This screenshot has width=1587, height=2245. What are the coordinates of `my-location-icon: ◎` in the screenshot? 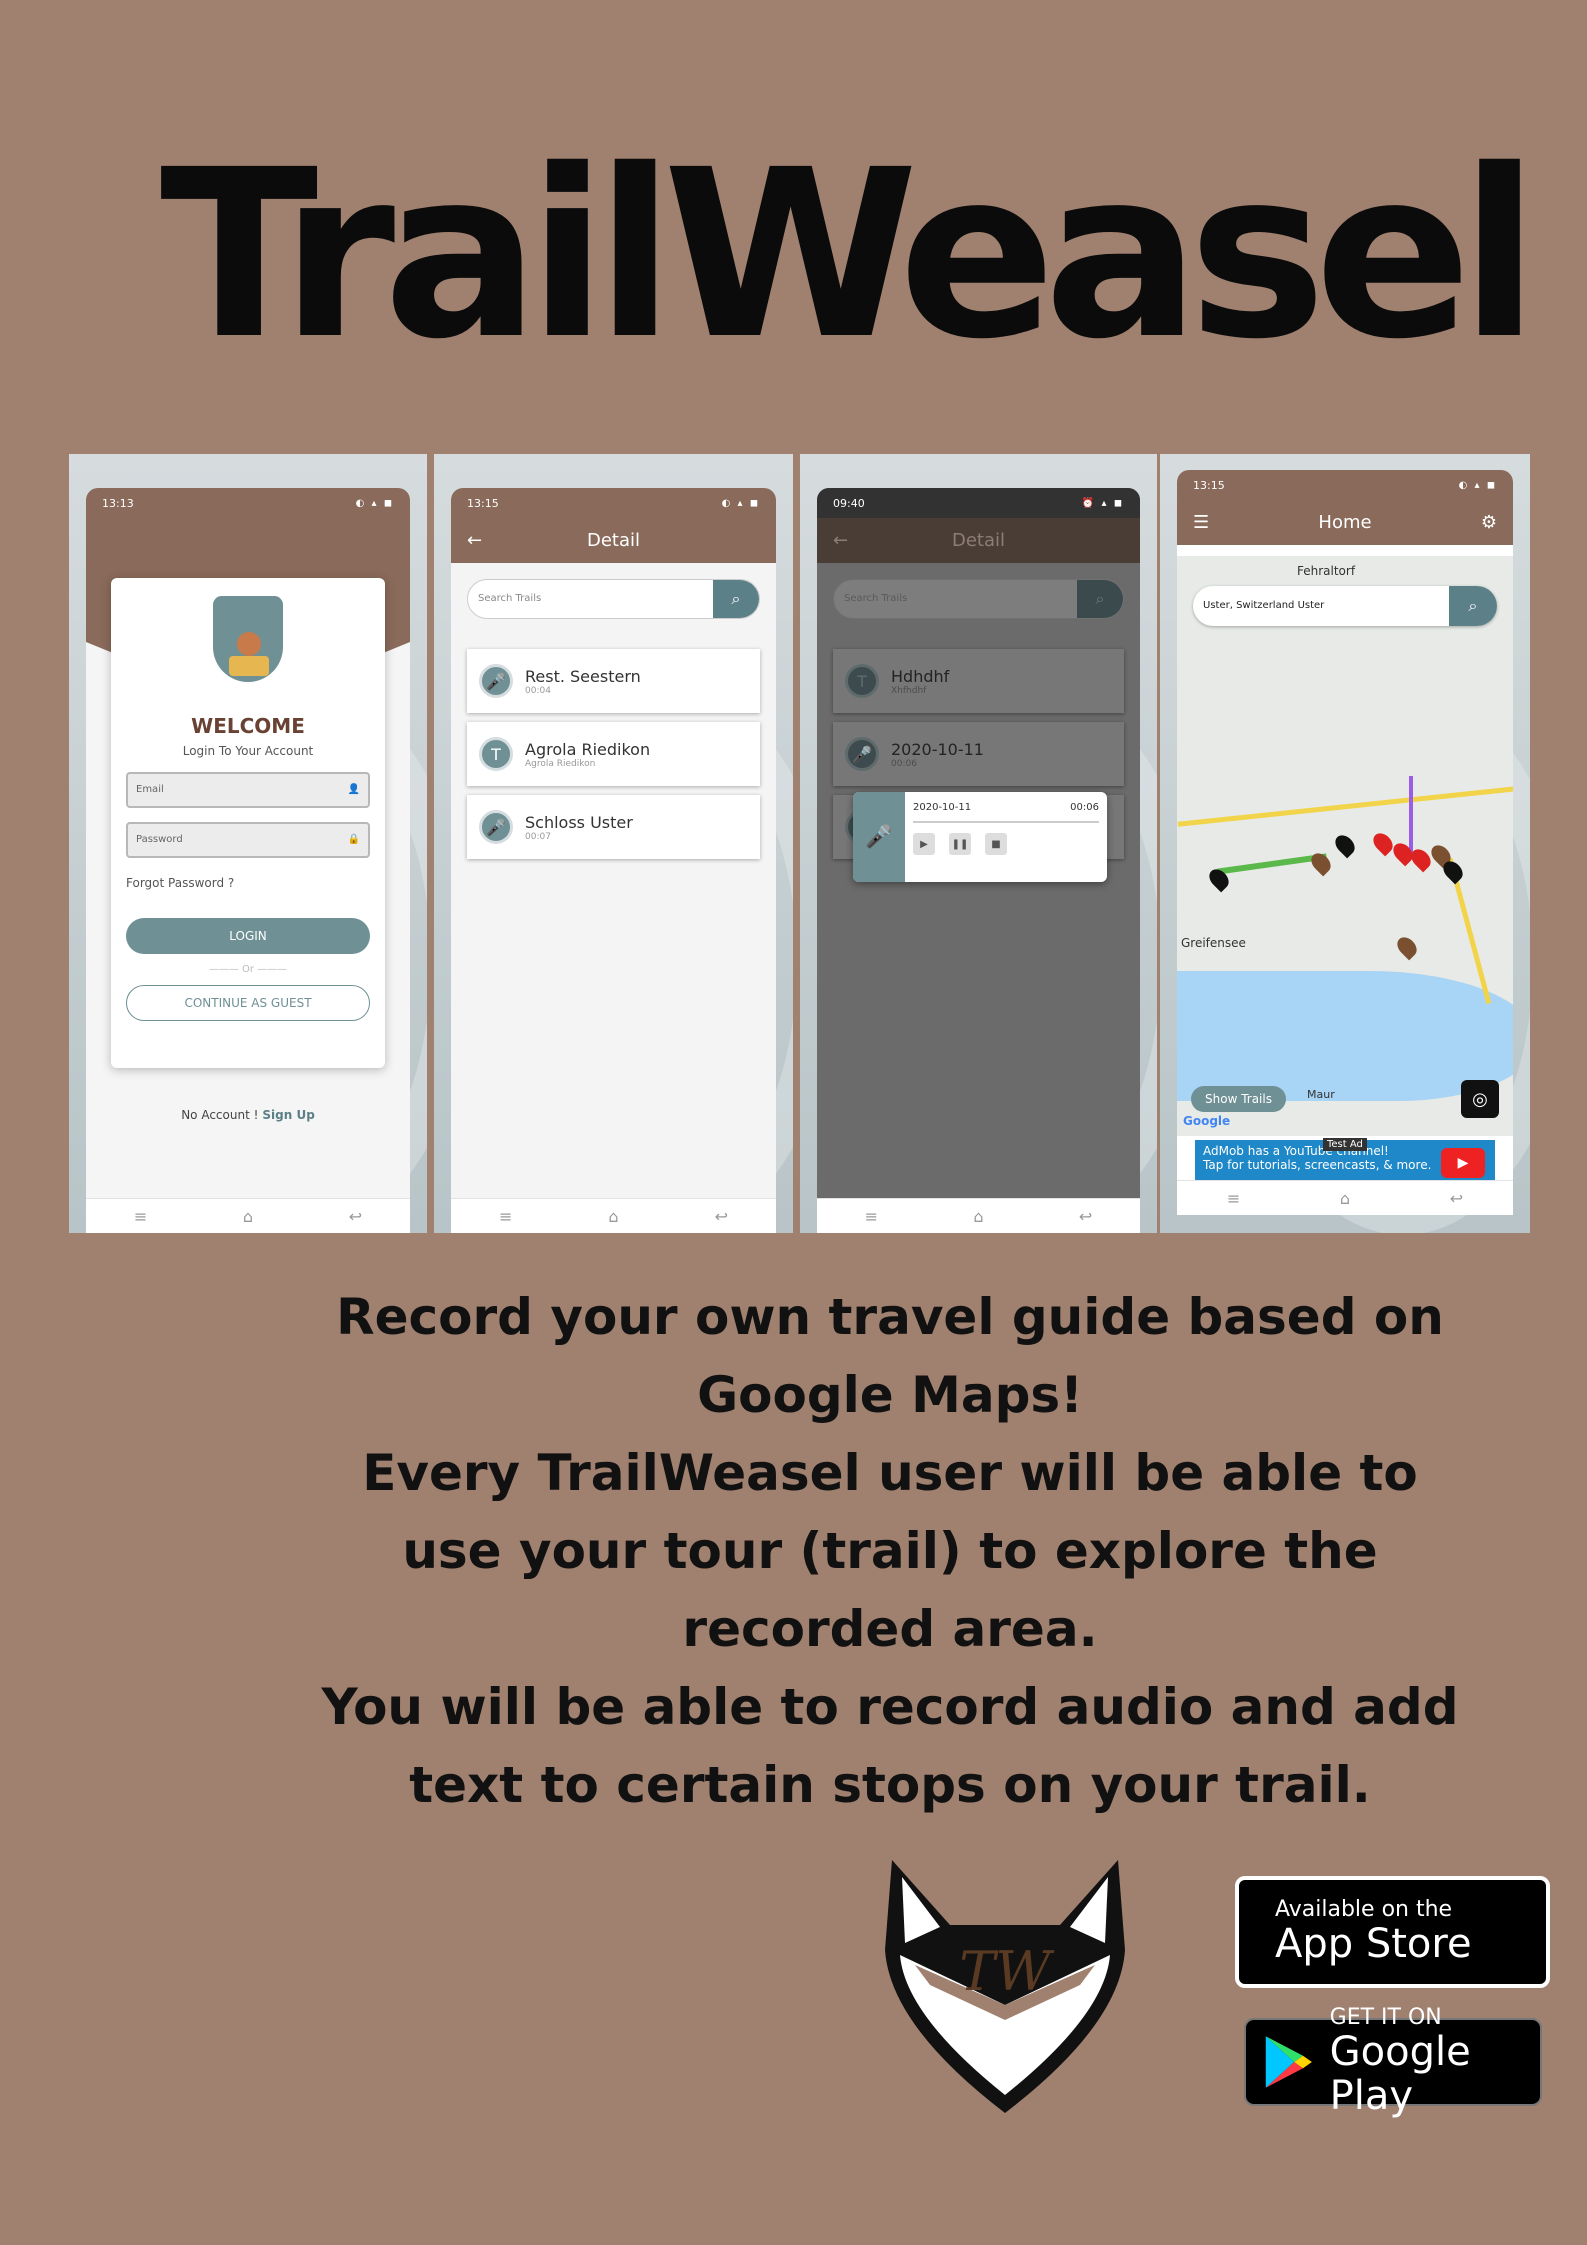 It's located at (1480, 1099).